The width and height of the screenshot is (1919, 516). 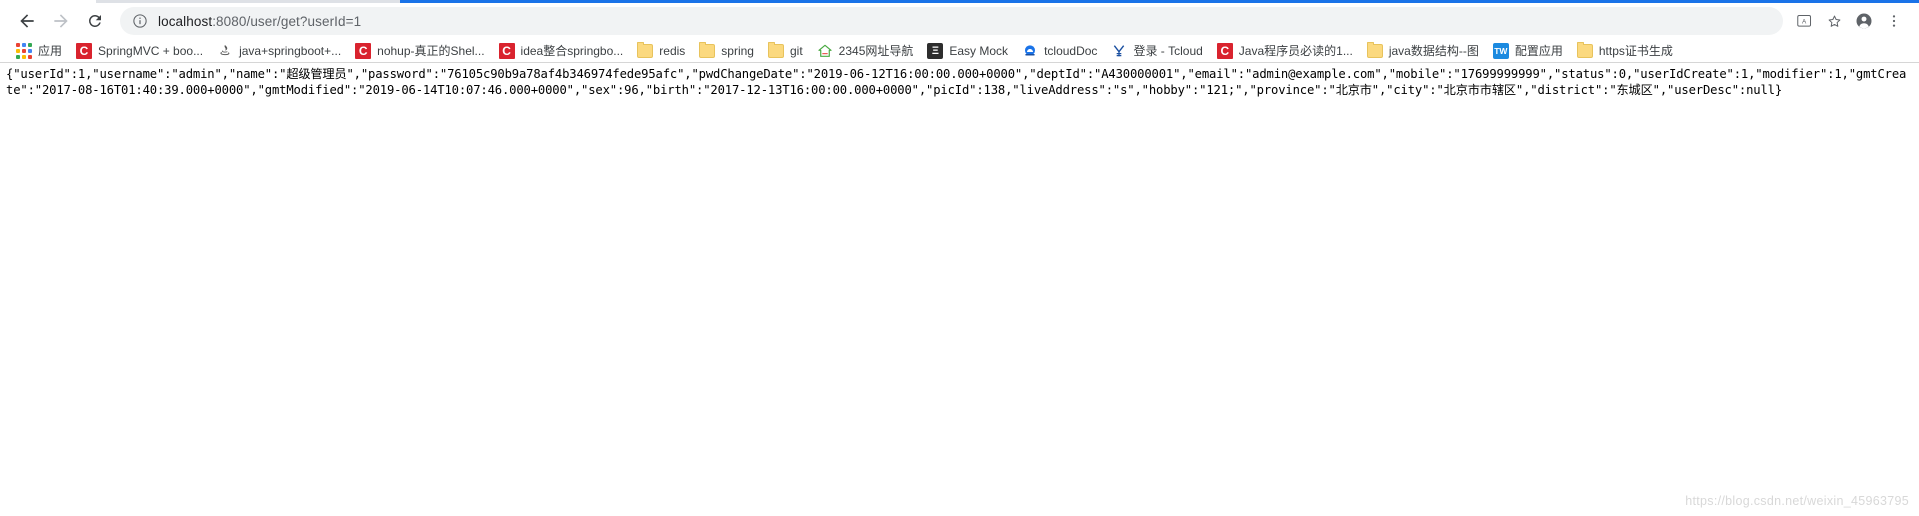 What do you see at coordinates (1797, 501) in the screenshot?
I see `blog-watermark: https://blog.csdn.net/weixin_45963795` at bounding box center [1797, 501].